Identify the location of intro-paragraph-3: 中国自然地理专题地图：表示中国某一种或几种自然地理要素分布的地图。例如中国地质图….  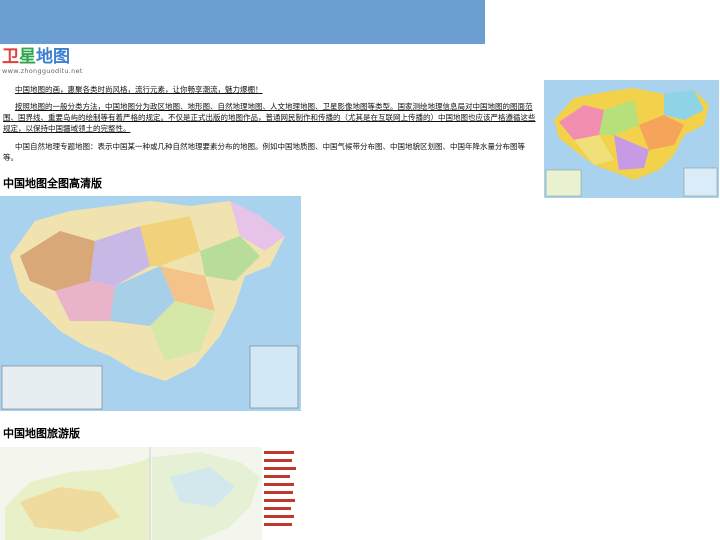
(264, 152).